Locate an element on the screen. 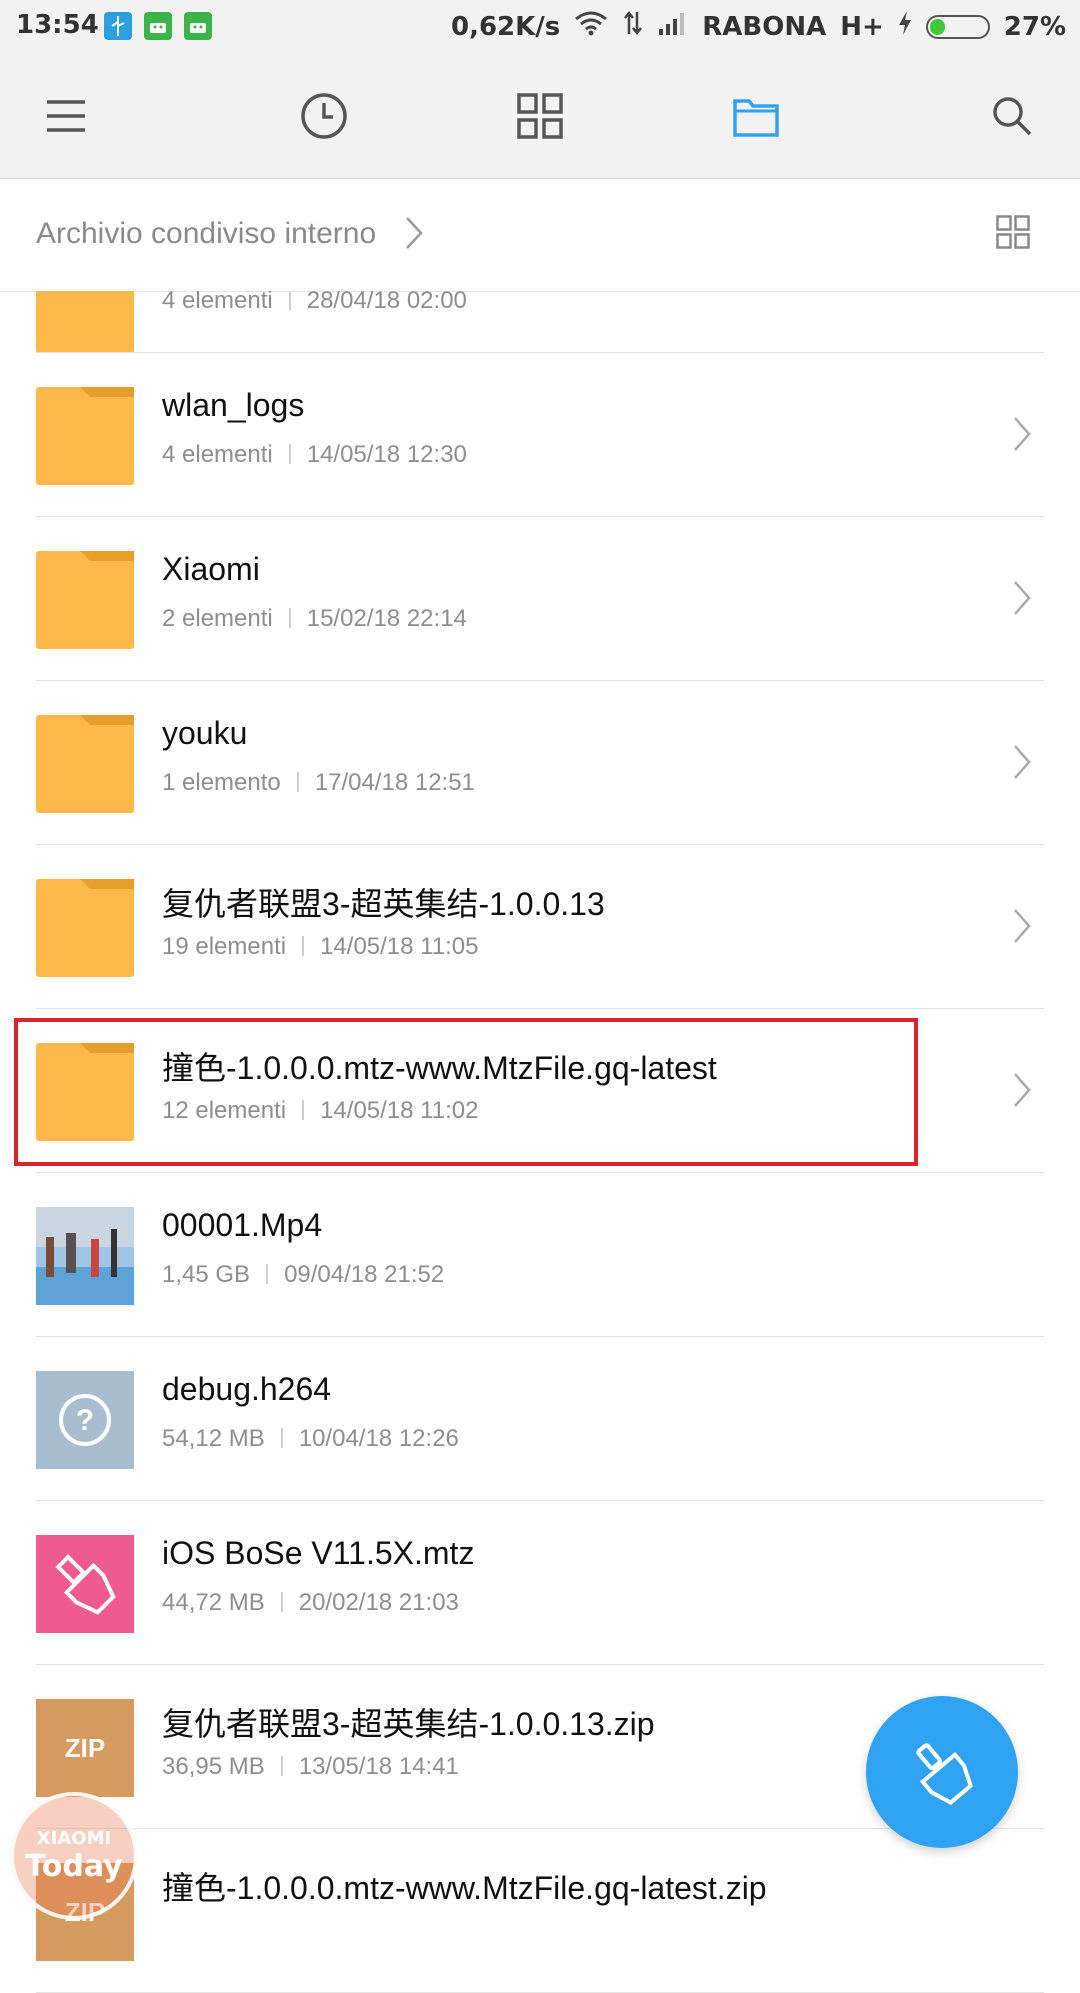 Image resolution: width=1080 pixels, height=1993 pixels. battery-icon is located at coordinates (957, 26).